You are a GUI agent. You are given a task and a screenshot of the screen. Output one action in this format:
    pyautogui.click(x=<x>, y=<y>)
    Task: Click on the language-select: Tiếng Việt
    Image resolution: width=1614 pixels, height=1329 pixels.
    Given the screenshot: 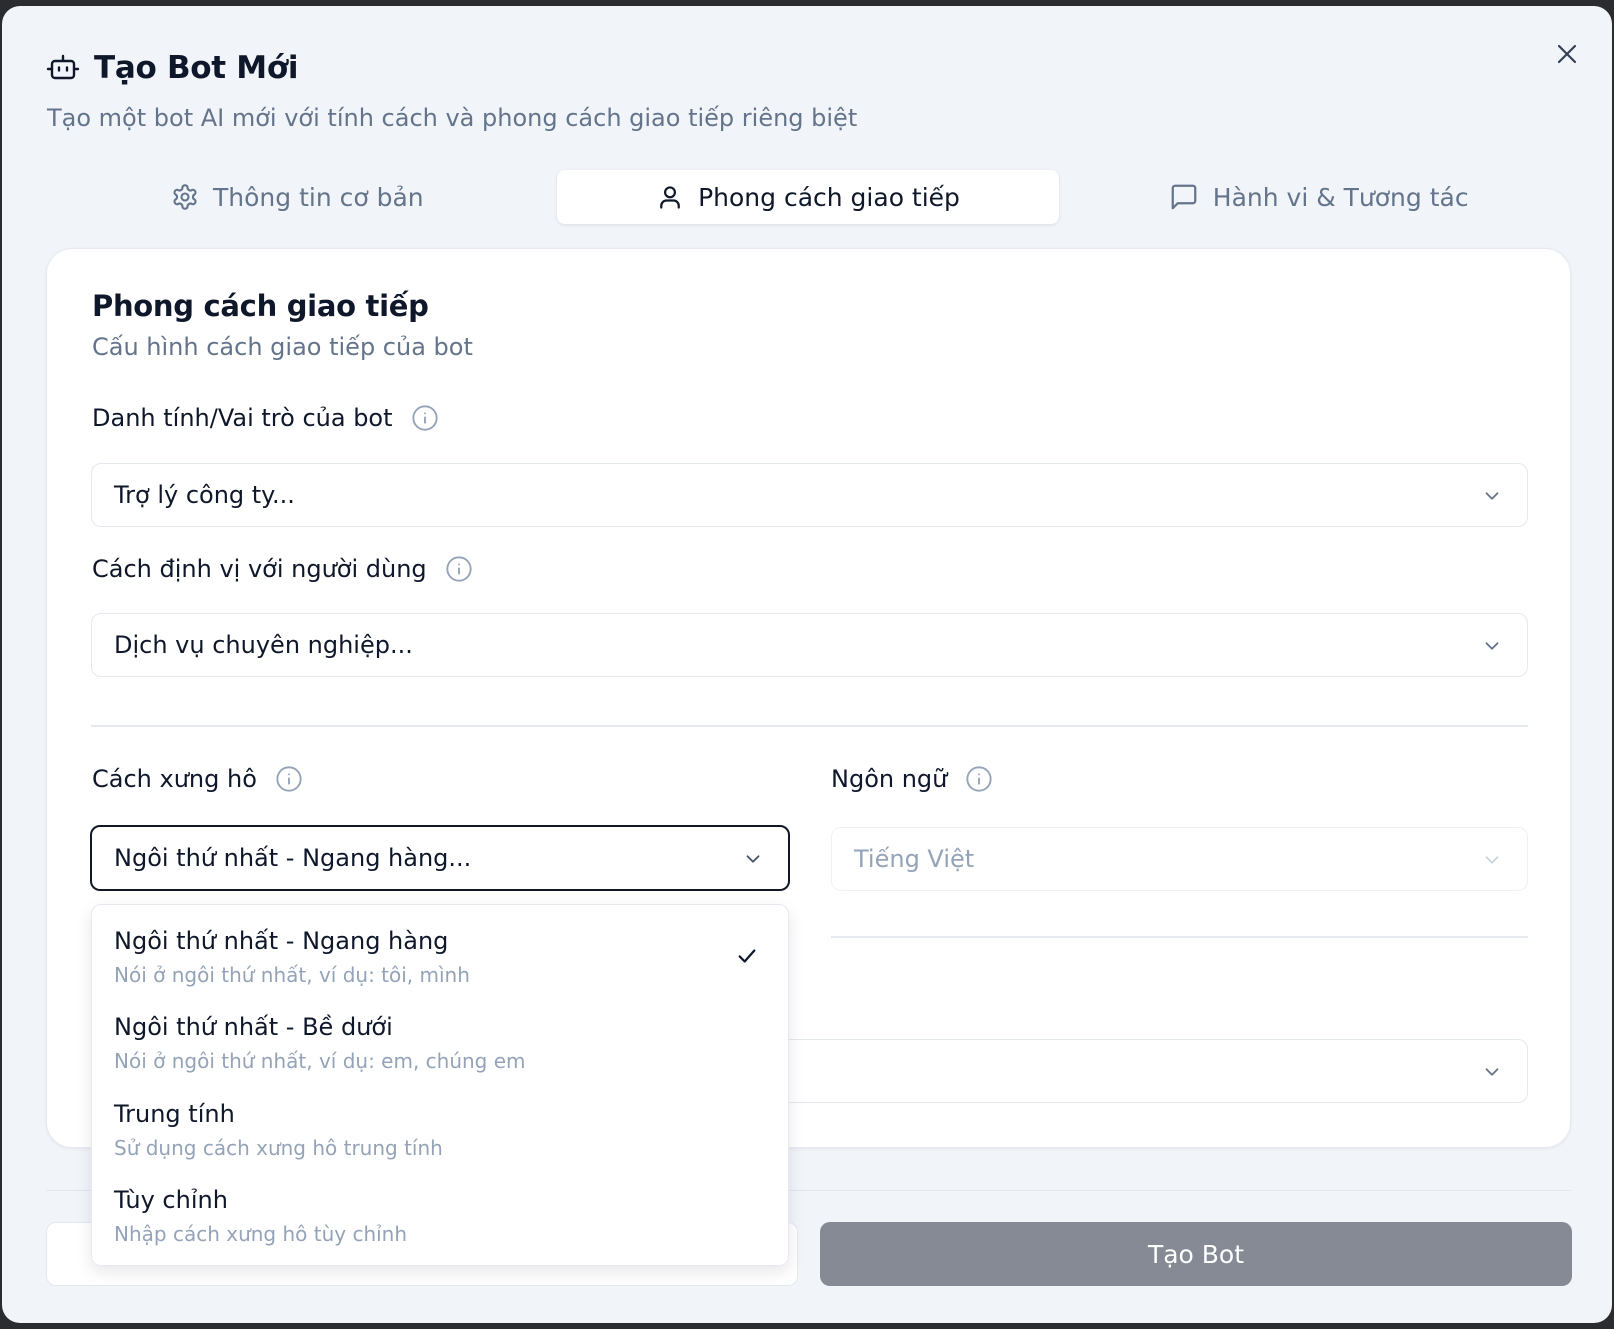 What is the action you would take?
    pyautogui.click(x=1179, y=859)
    